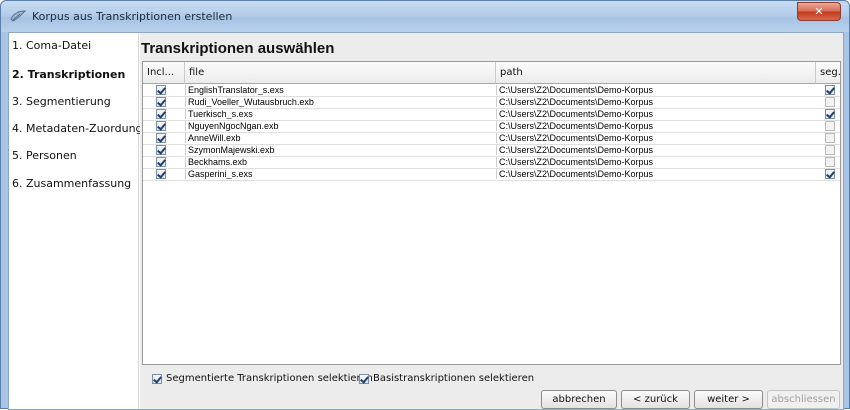  Describe the element at coordinates (71, 183) in the screenshot. I see `step-zusammenfassung: 6. Zusammenfassung` at that location.